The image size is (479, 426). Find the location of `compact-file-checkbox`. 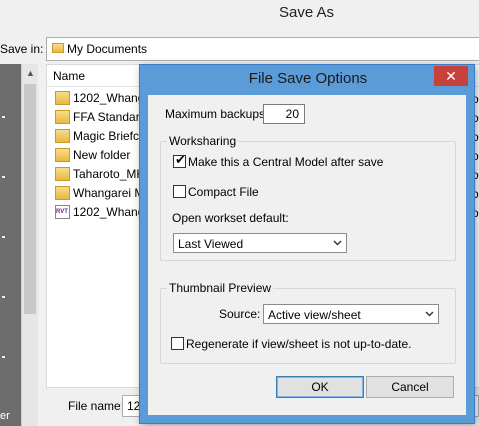

compact-file-checkbox is located at coordinates (179, 191).